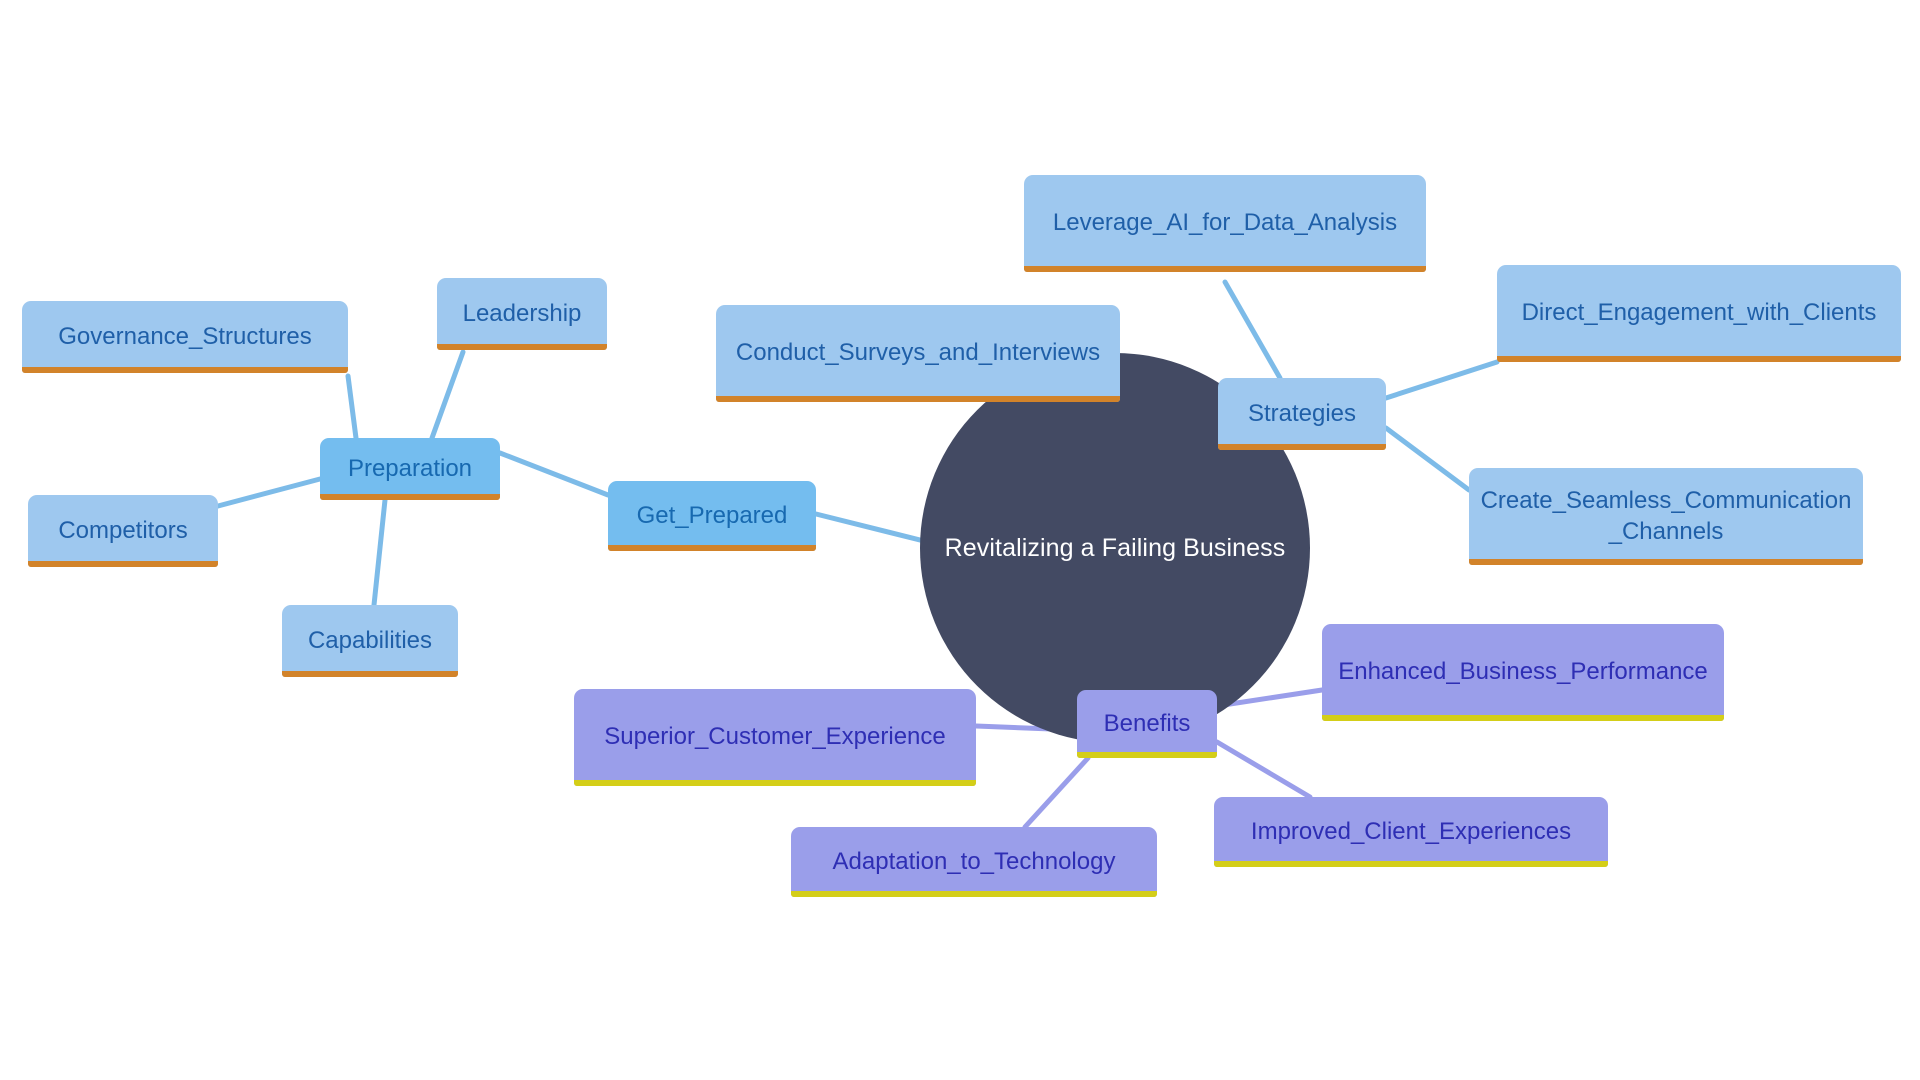 The image size is (1920, 1080). What do you see at coordinates (352, 407) in the screenshot?
I see `edge-governance_structures-to-preparation` at bounding box center [352, 407].